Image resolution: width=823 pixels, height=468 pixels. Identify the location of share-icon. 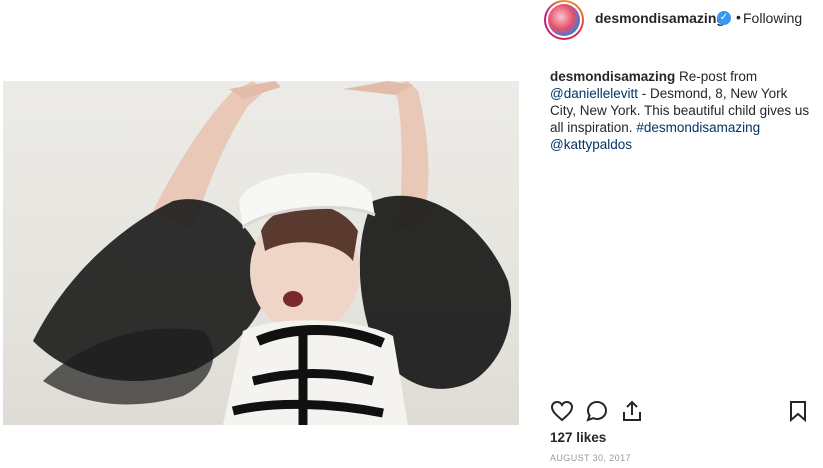
(632, 411).